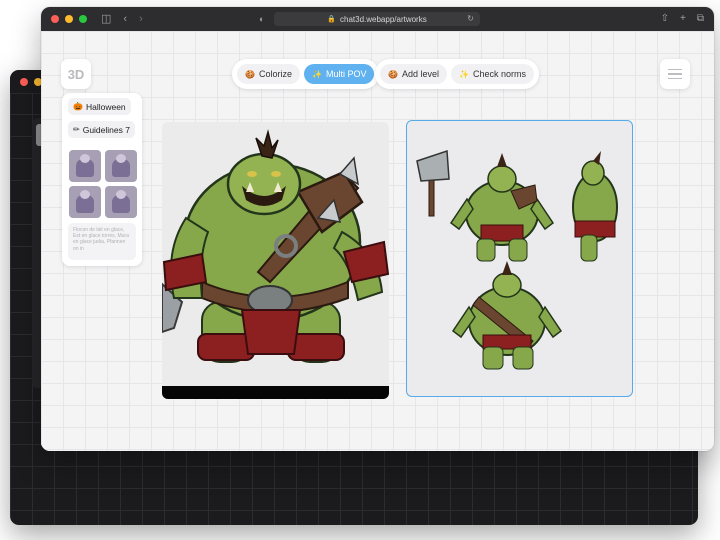 This screenshot has height=540, width=720. I want to click on address-bar: 🔒 chat3d.webapp/artworks ↻, so click(377, 19).